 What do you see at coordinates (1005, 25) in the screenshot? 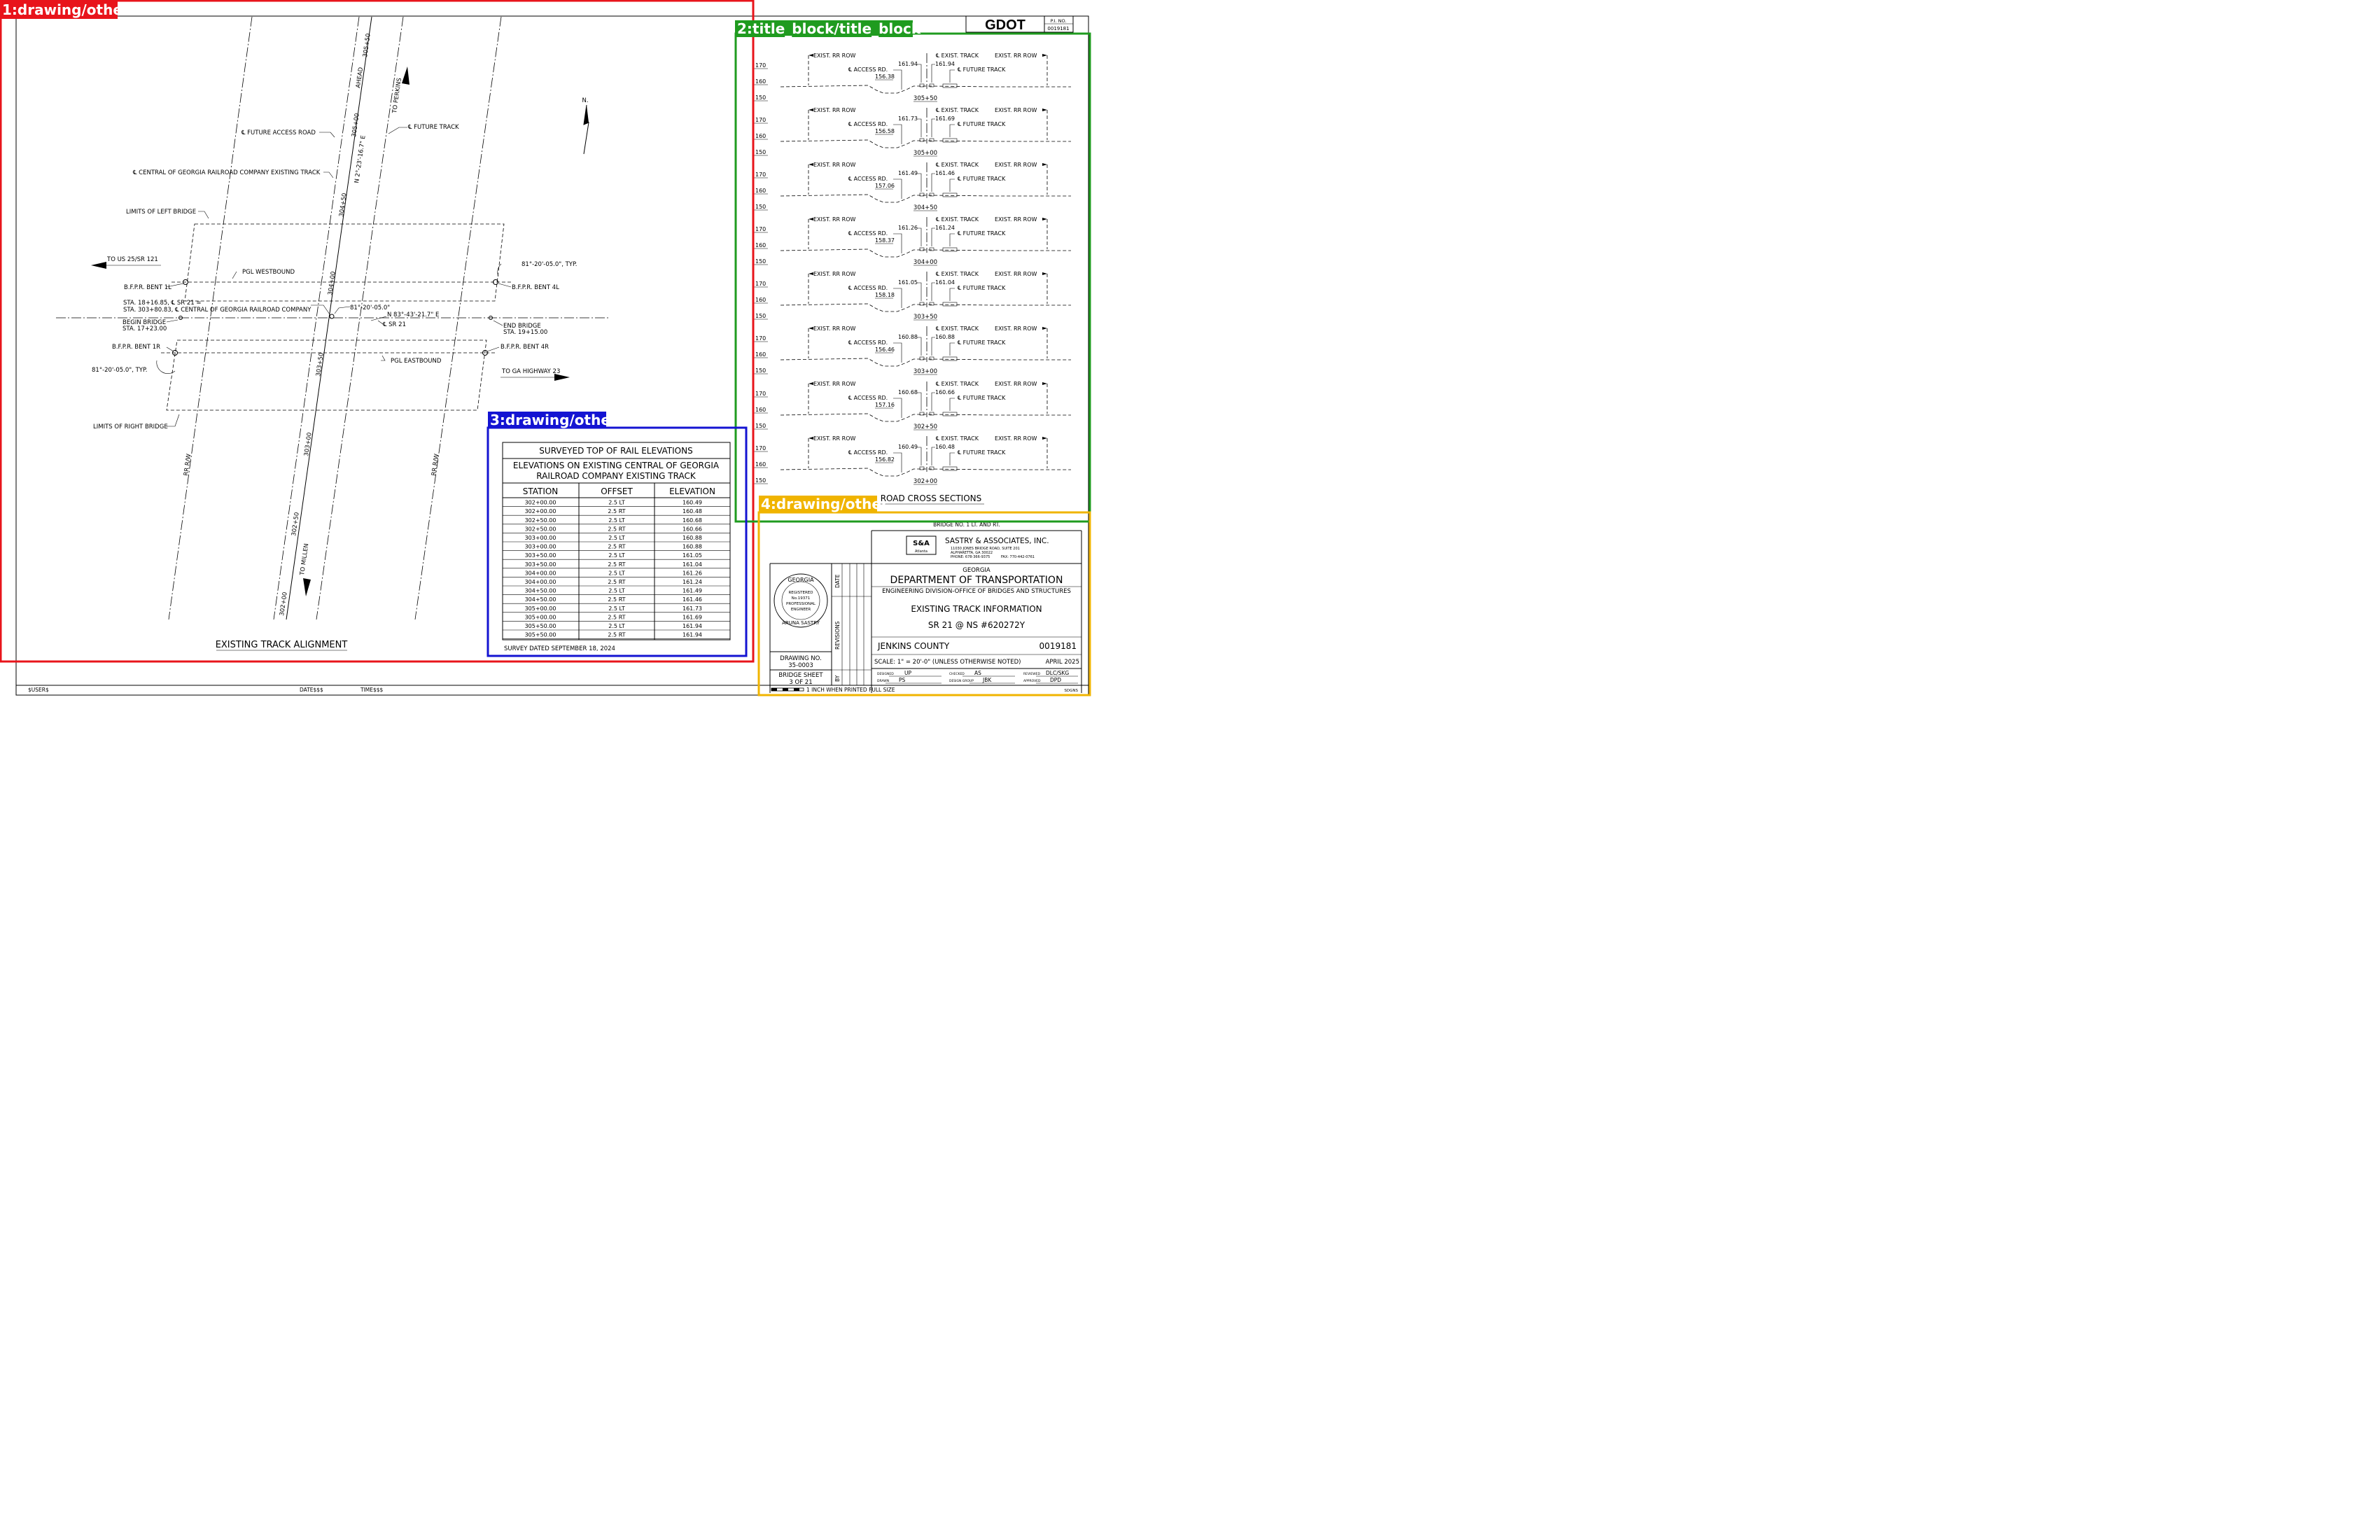
I see `gdot-logo: GDOT` at bounding box center [1005, 25].